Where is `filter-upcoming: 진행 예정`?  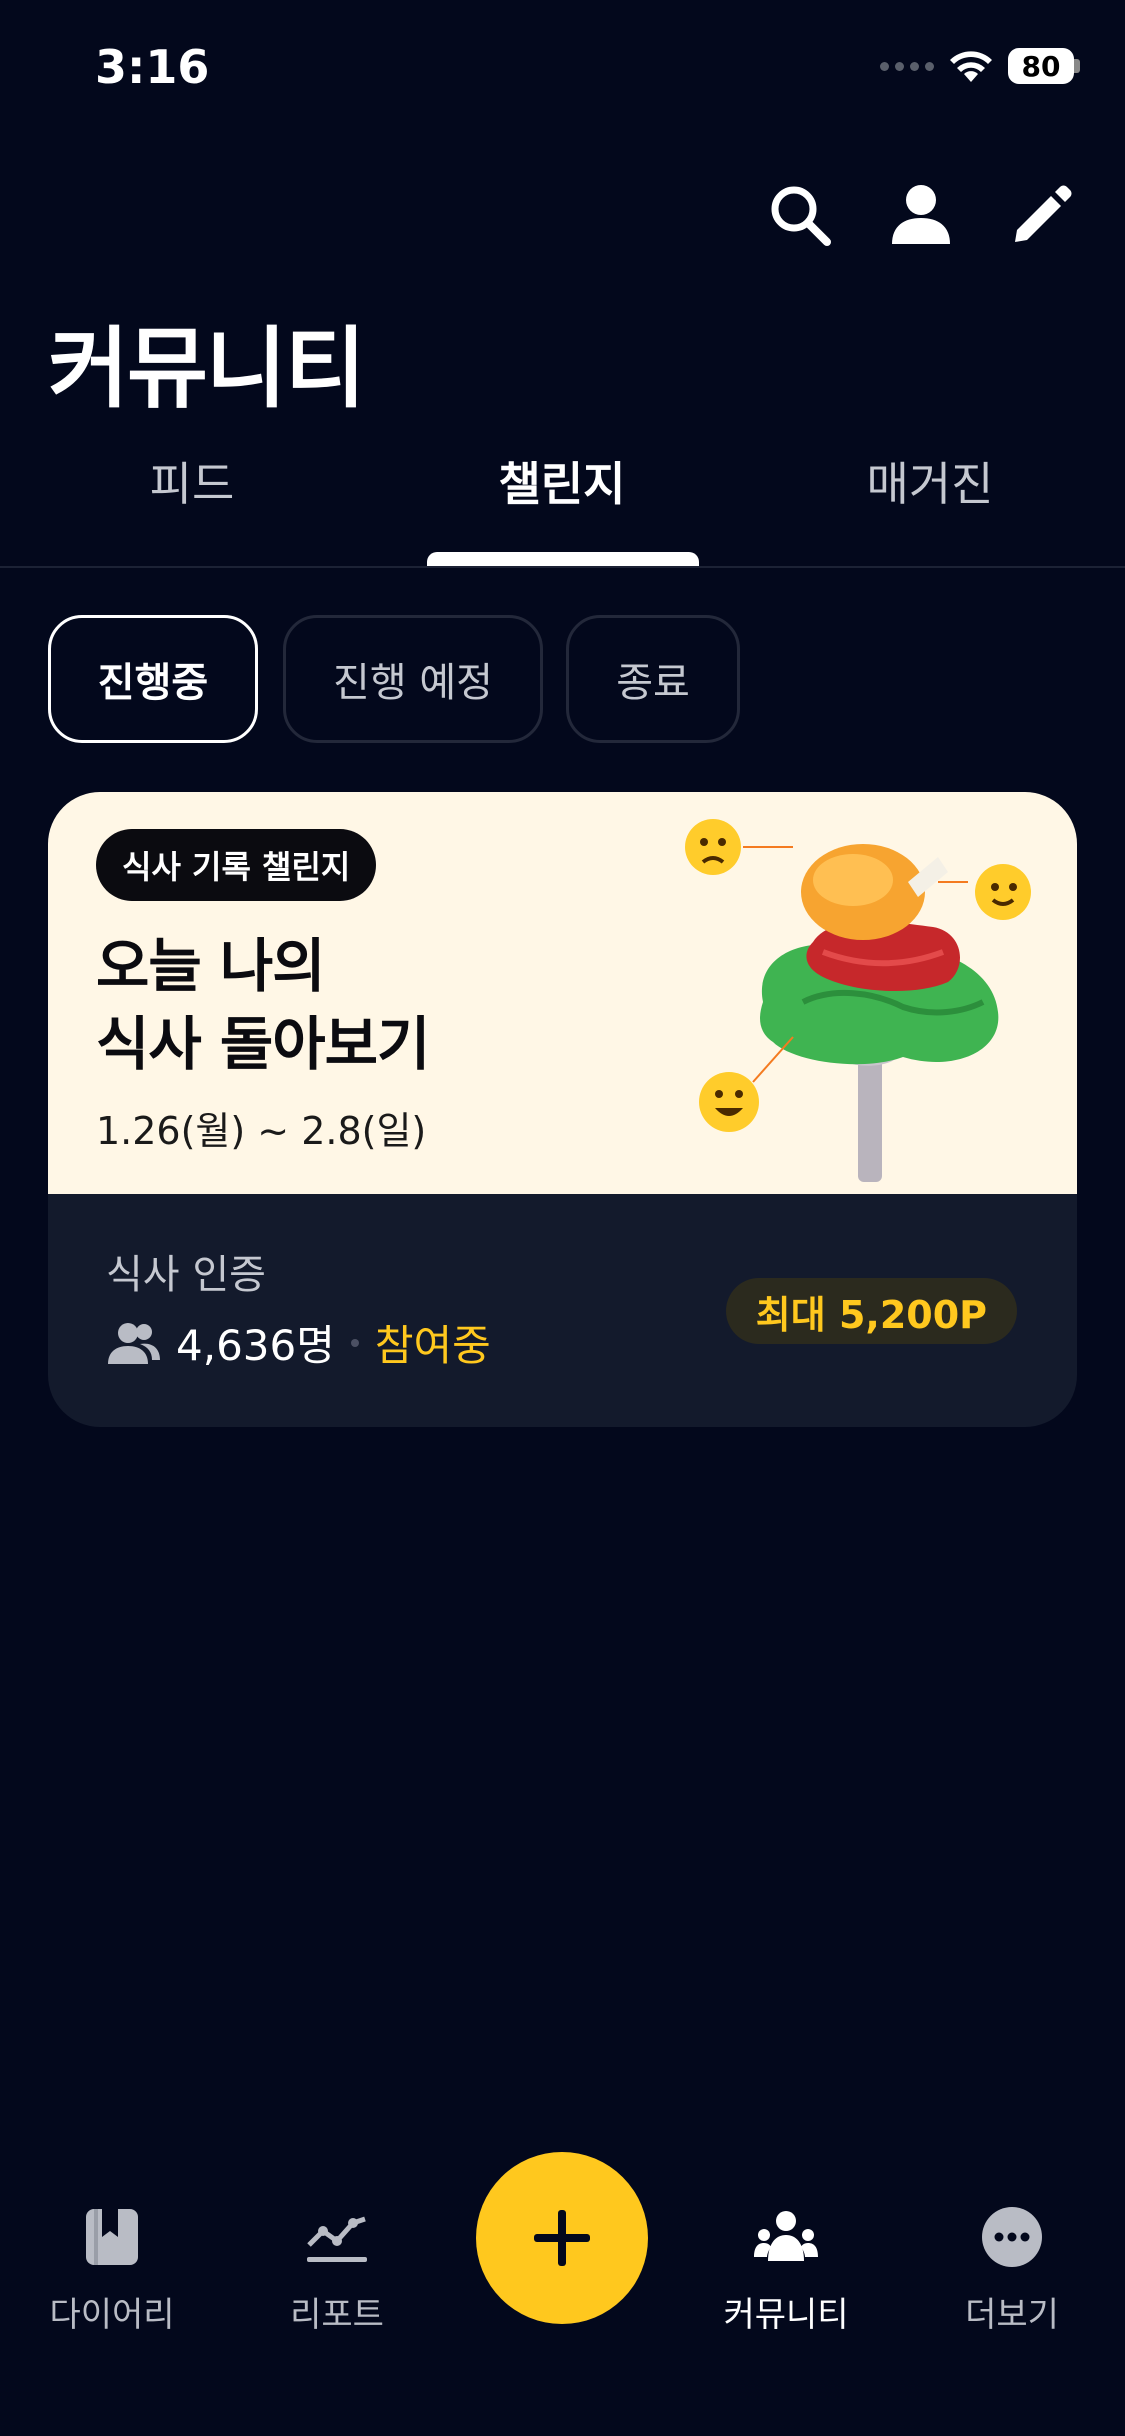
filter-upcoming: 진행 예정 is located at coordinates (413, 679).